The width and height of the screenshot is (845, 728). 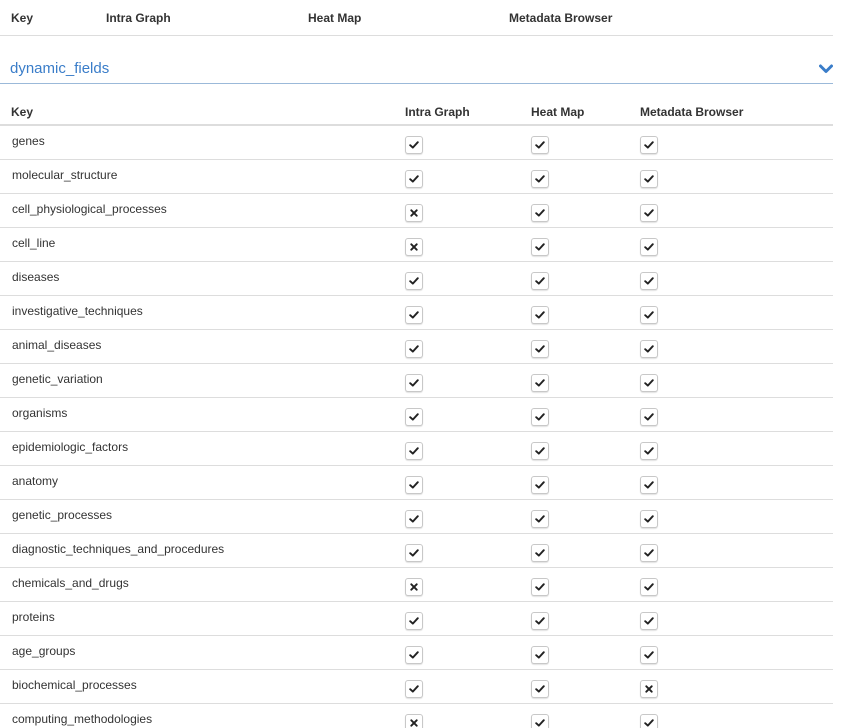 What do you see at coordinates (74, 685) in the screenshot?
I see `row-key: biochemical_processes` at bounding box center [74, 685].